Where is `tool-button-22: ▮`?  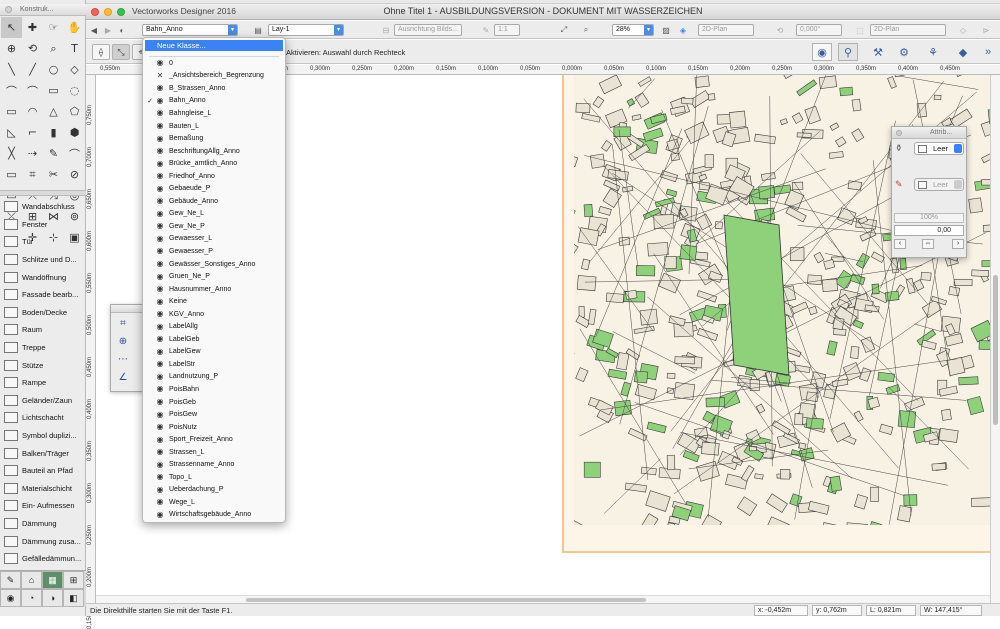
tool-button-22: ▮ is located at coordinates (53, 132).